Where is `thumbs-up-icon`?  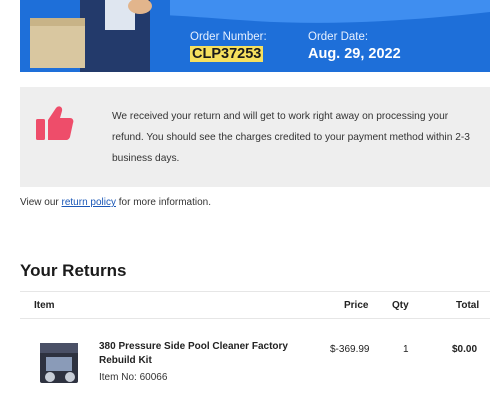 thumbs-up-icon is located at coordinates (55, 123).